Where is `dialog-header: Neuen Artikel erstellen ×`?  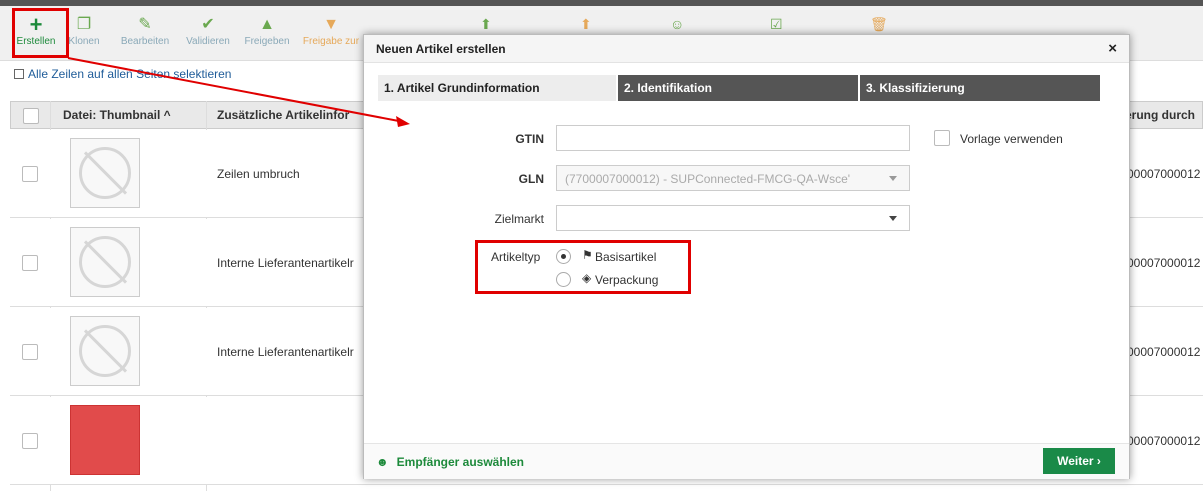
dialog-header: Neuen Artikel erstellen × is located at coordinates (746, 49).